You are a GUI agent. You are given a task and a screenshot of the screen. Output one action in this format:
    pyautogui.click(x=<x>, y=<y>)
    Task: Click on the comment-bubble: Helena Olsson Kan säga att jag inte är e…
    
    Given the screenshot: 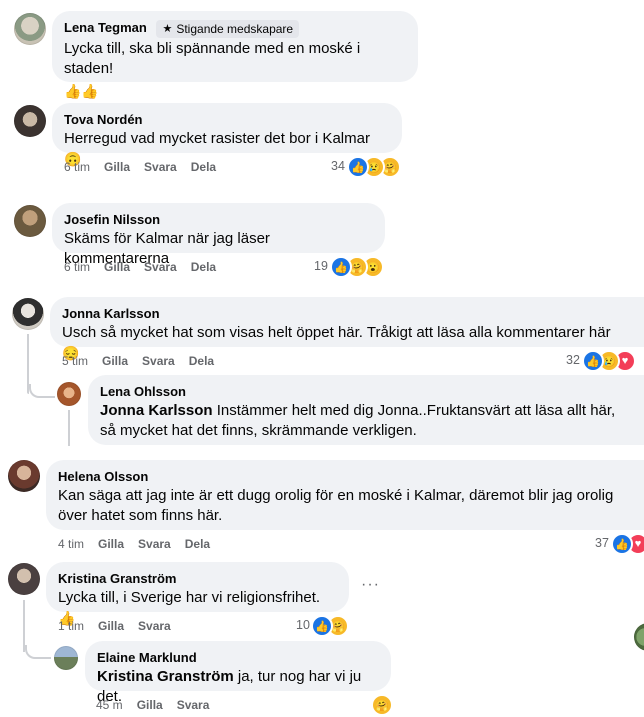 What is the action you would take?
    pyautogui.click(x=345, y=495)
    